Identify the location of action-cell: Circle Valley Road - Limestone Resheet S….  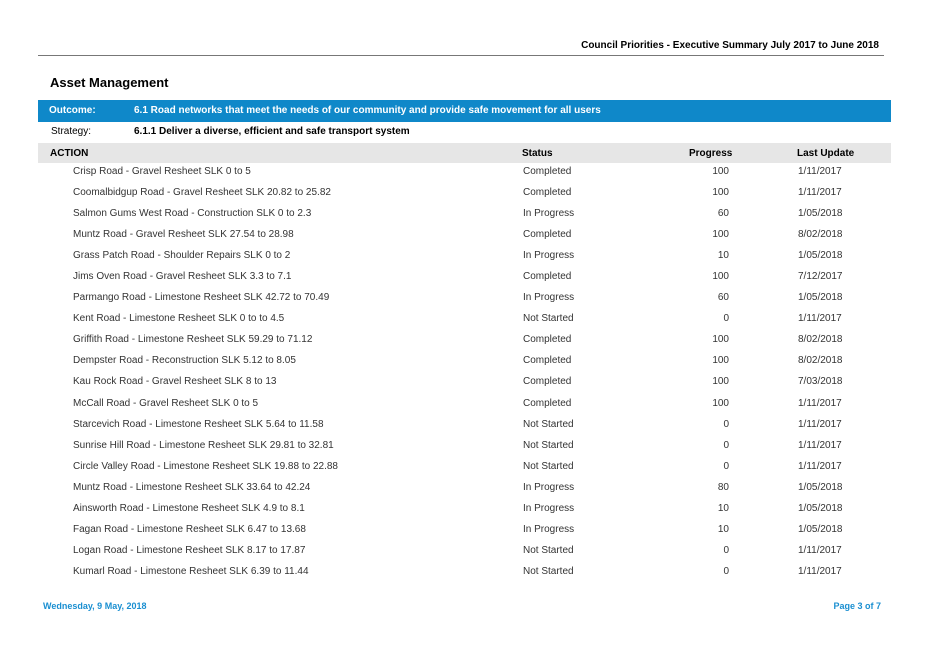
(205, 466).